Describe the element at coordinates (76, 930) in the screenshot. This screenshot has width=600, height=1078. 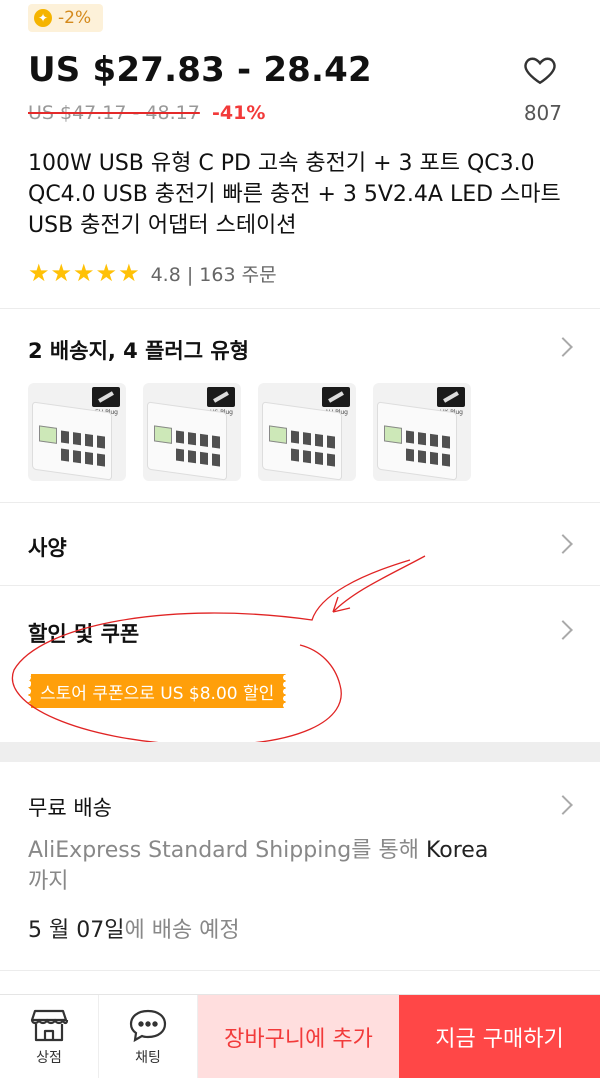
I see `delivery-date: 5 월 07일` at that location.